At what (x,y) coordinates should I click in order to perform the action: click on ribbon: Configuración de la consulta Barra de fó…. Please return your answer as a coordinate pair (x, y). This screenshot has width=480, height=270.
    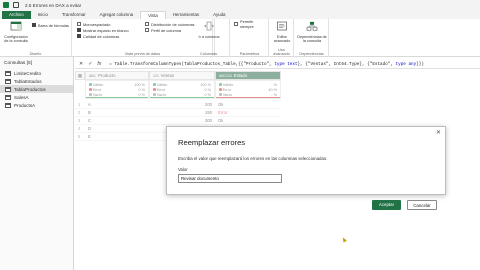
    Looking at the image, I should click on (240, 38).